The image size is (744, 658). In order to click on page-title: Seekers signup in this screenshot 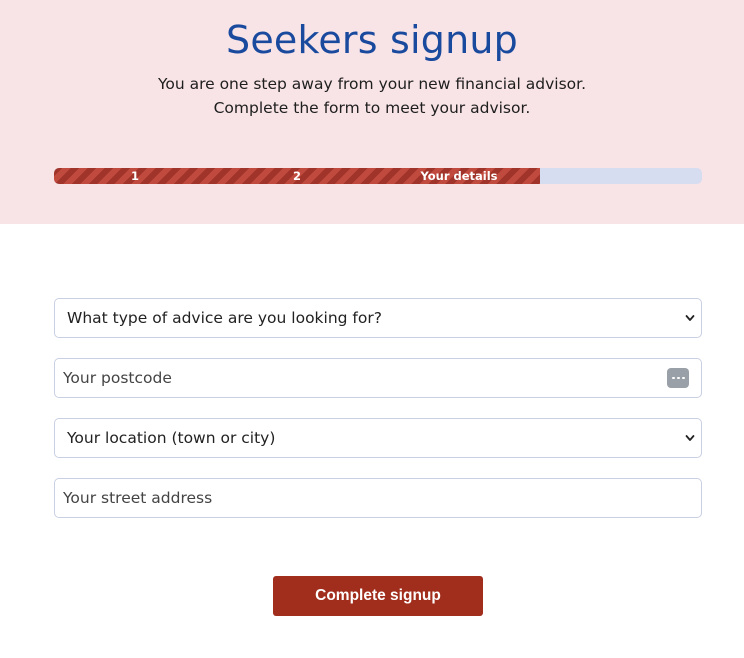, I will do `click(372, 40)`.